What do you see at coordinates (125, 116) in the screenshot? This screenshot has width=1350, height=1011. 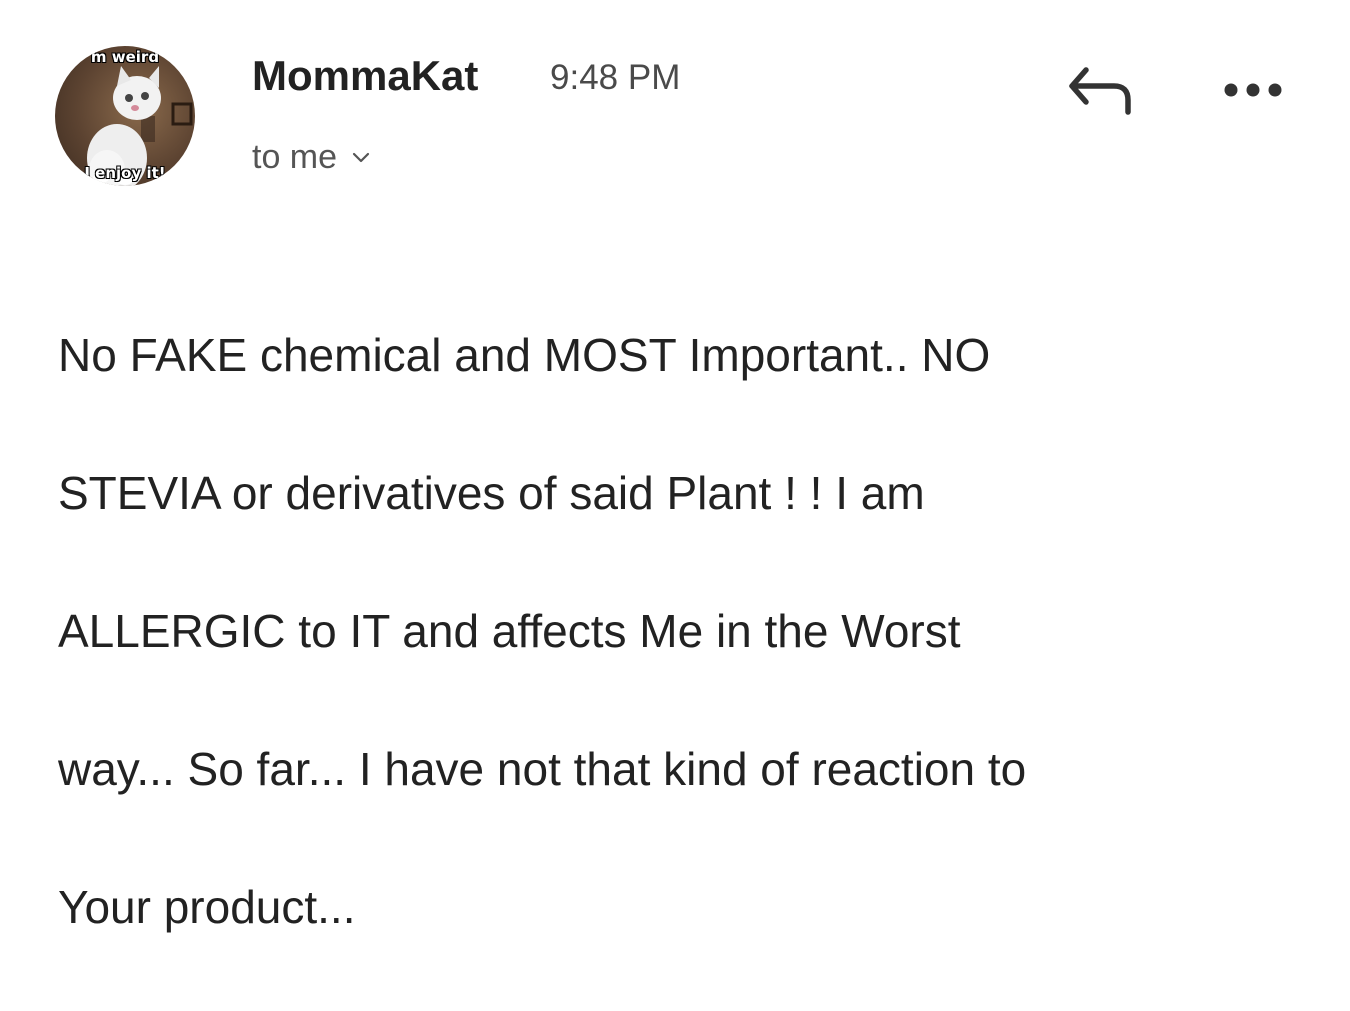 I see `sender-avatar: m weird I enjoy it!` at bounding box center [125, 116].